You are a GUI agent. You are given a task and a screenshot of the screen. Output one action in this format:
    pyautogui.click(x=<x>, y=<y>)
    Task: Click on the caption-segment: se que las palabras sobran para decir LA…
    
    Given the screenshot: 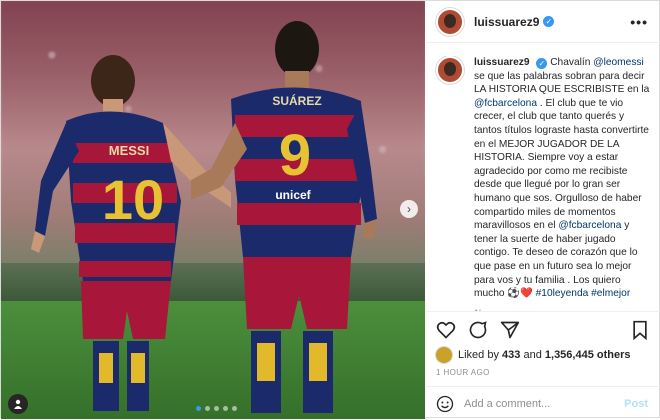 What is the action you would take?
    pyautogui.click(x=562, y=83)
    